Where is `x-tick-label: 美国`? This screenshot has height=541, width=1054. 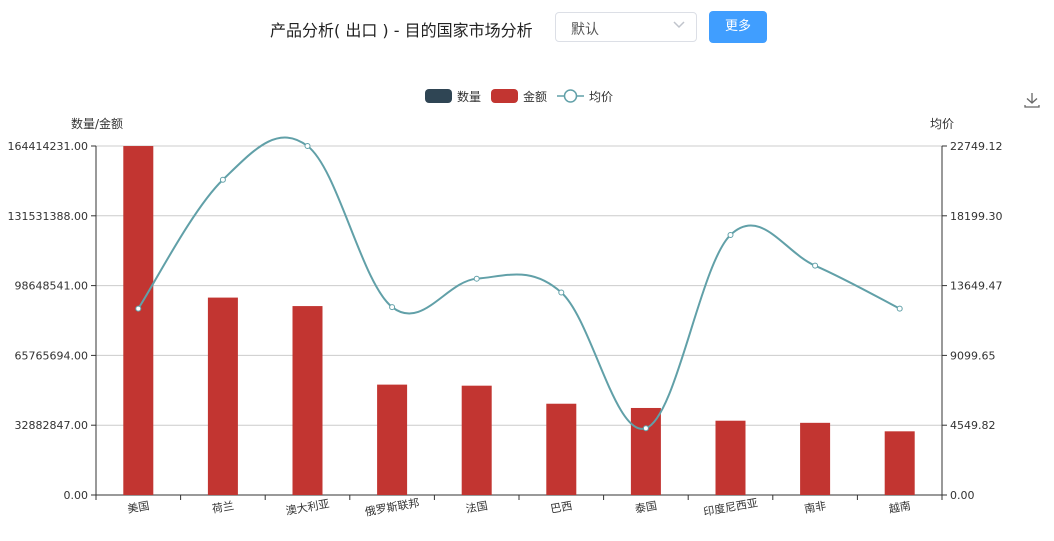 x-tick-label: 美国 is located at coordinates (138, 507).